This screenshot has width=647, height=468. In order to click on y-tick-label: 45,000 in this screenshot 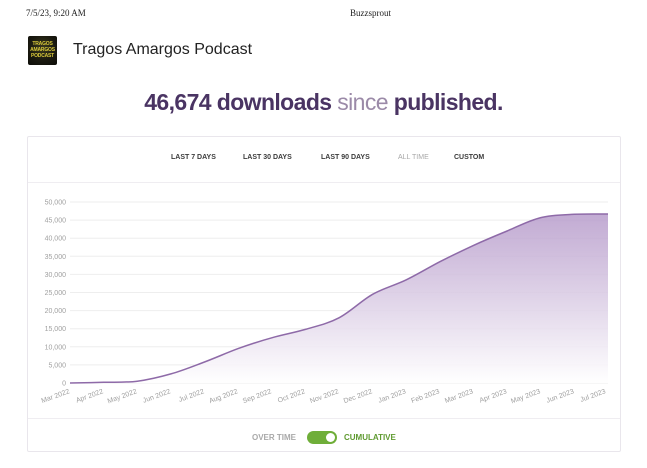, I will do `click(56, 221)`.